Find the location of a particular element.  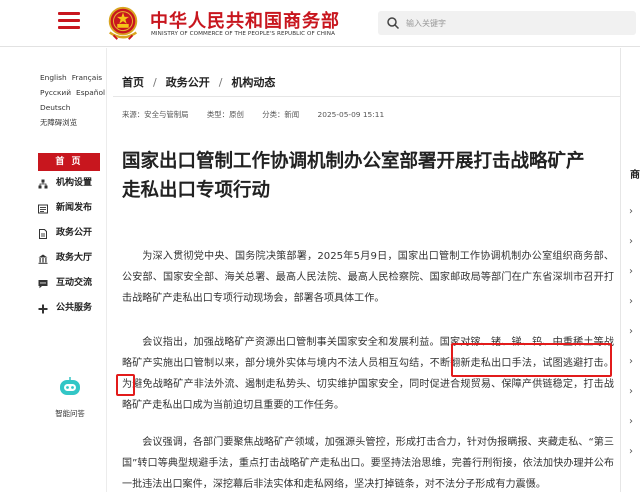

breadcrumb-affairs: 政务公开 is located at coordinates (188, 82).